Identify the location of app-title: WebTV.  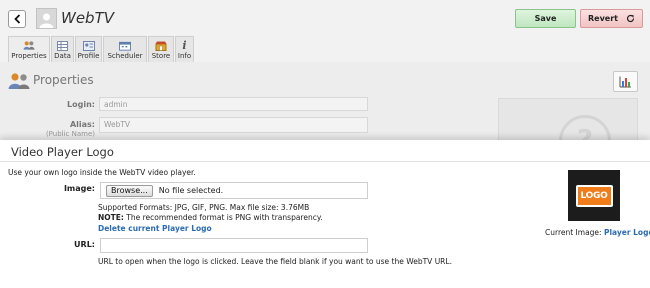
(88, 18).